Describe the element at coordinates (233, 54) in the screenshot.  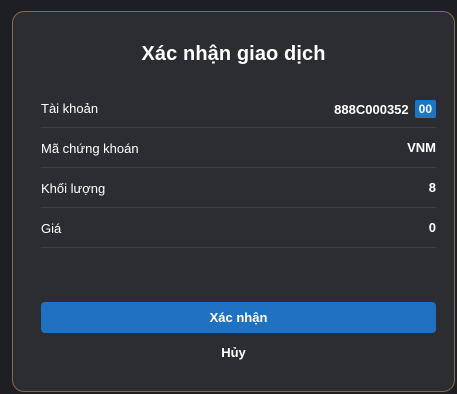
I see `dialog-title: Xác nhận giao dịch` at that location.